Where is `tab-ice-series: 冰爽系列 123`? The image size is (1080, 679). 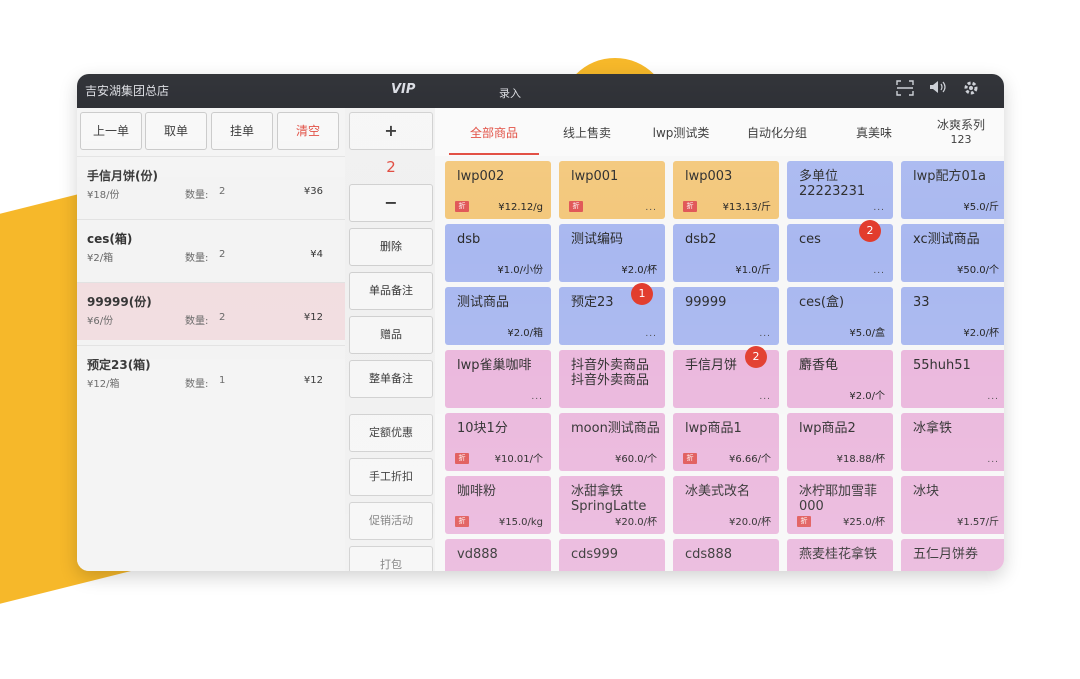
tab-ice-series: 冰爽系列 123 is located at coordinates (961, 131).